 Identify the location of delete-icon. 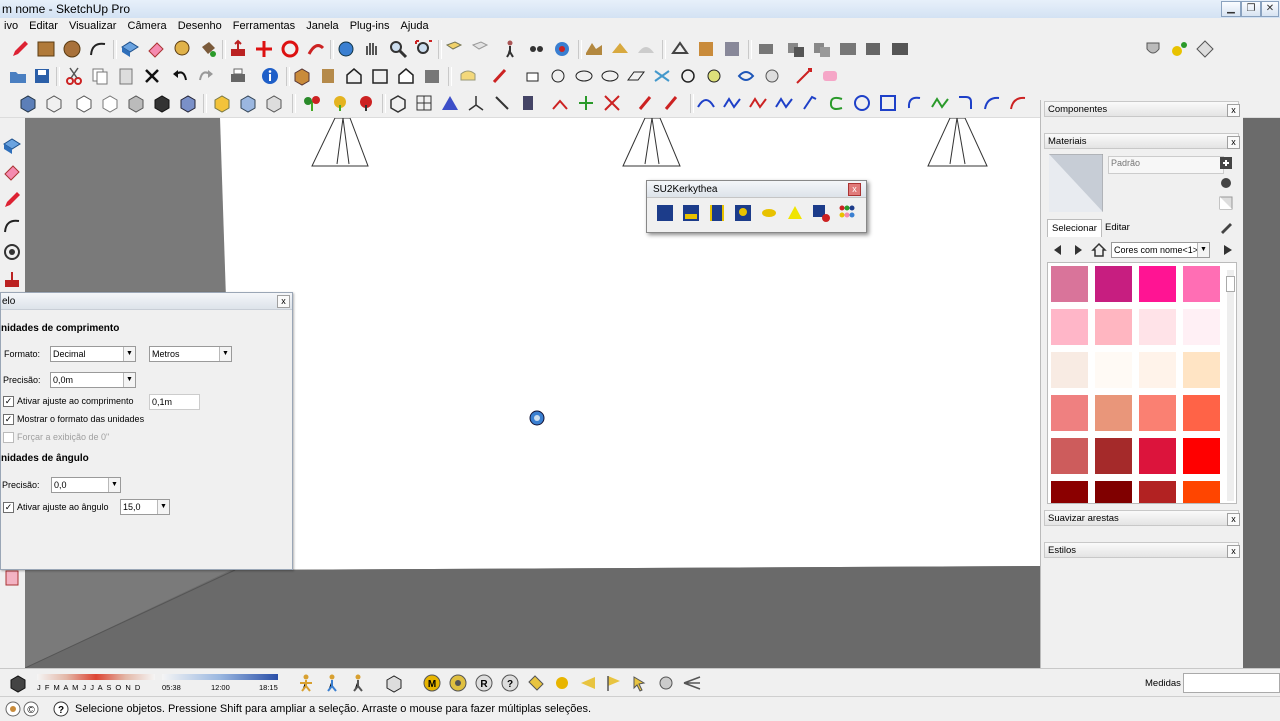
(152, 76).